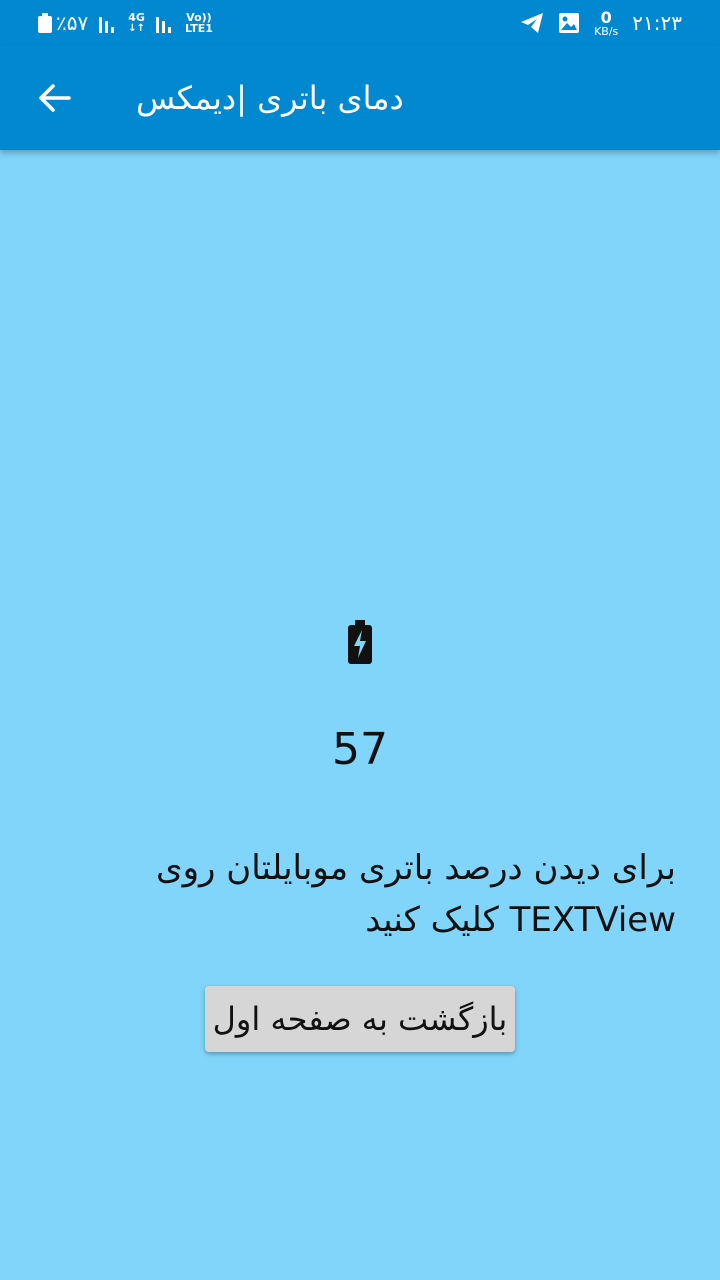  I want to click on back-to-home-button: بازگشت به صفحه اول, so click(360, 1019).